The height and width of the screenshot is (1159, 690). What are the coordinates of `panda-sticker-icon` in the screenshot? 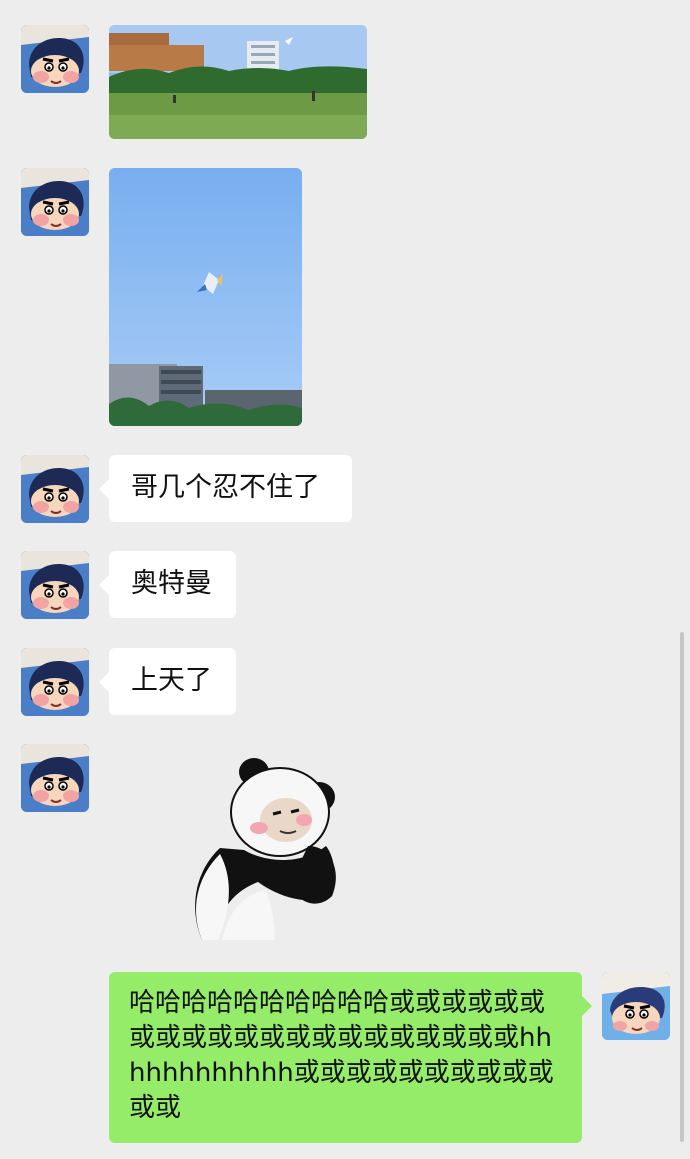 It's located at (265, 849).